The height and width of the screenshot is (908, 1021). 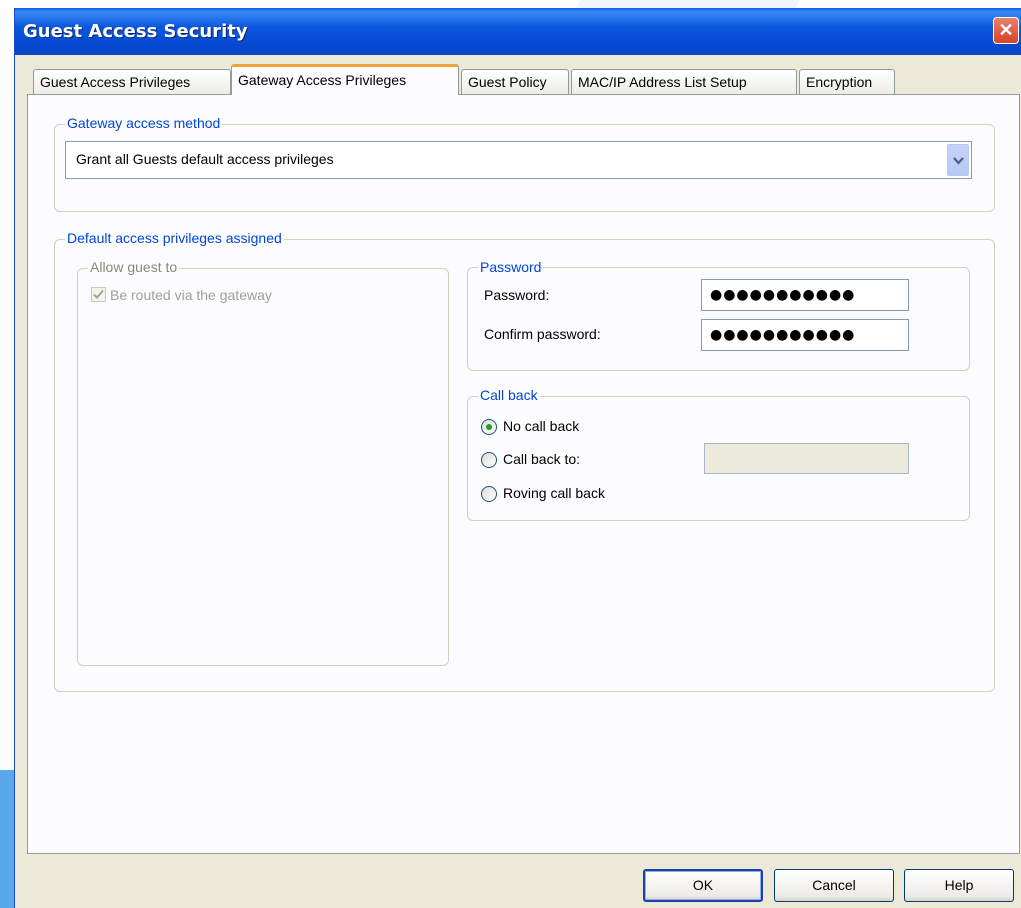 What do you see at coordinates (542, 334) in the screenshot?
I see `confirm-password-label: Confirm password:` at bounding box center [542, 334].